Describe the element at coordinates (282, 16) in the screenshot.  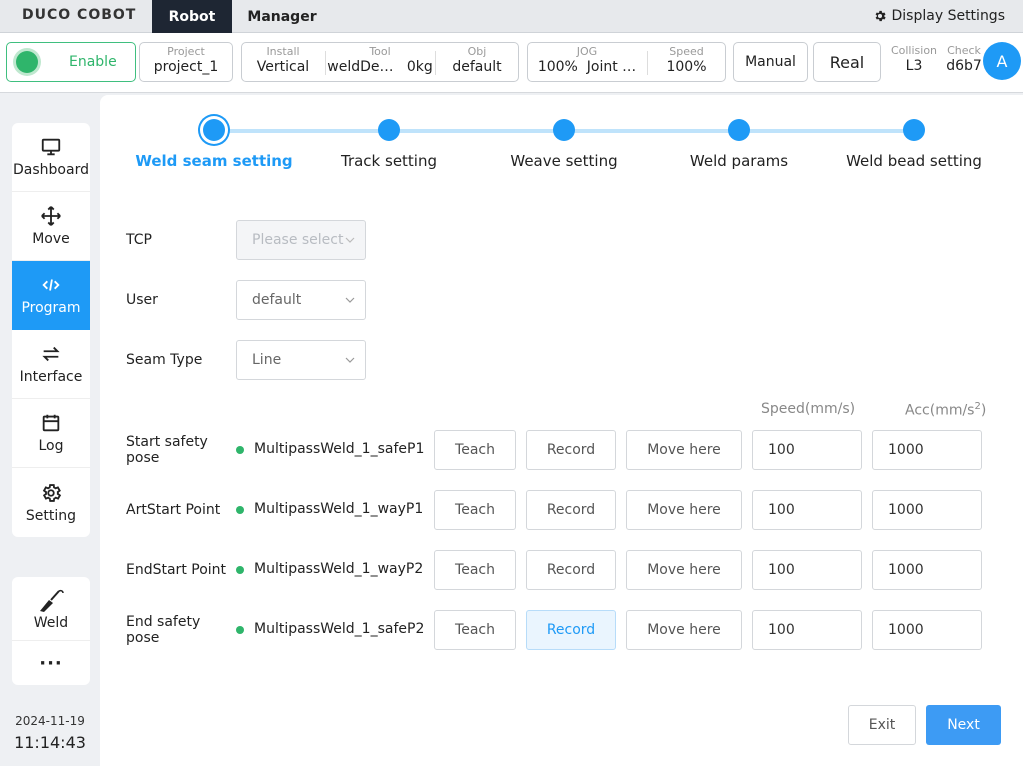
I see `tab-manager: Manager` at that location.